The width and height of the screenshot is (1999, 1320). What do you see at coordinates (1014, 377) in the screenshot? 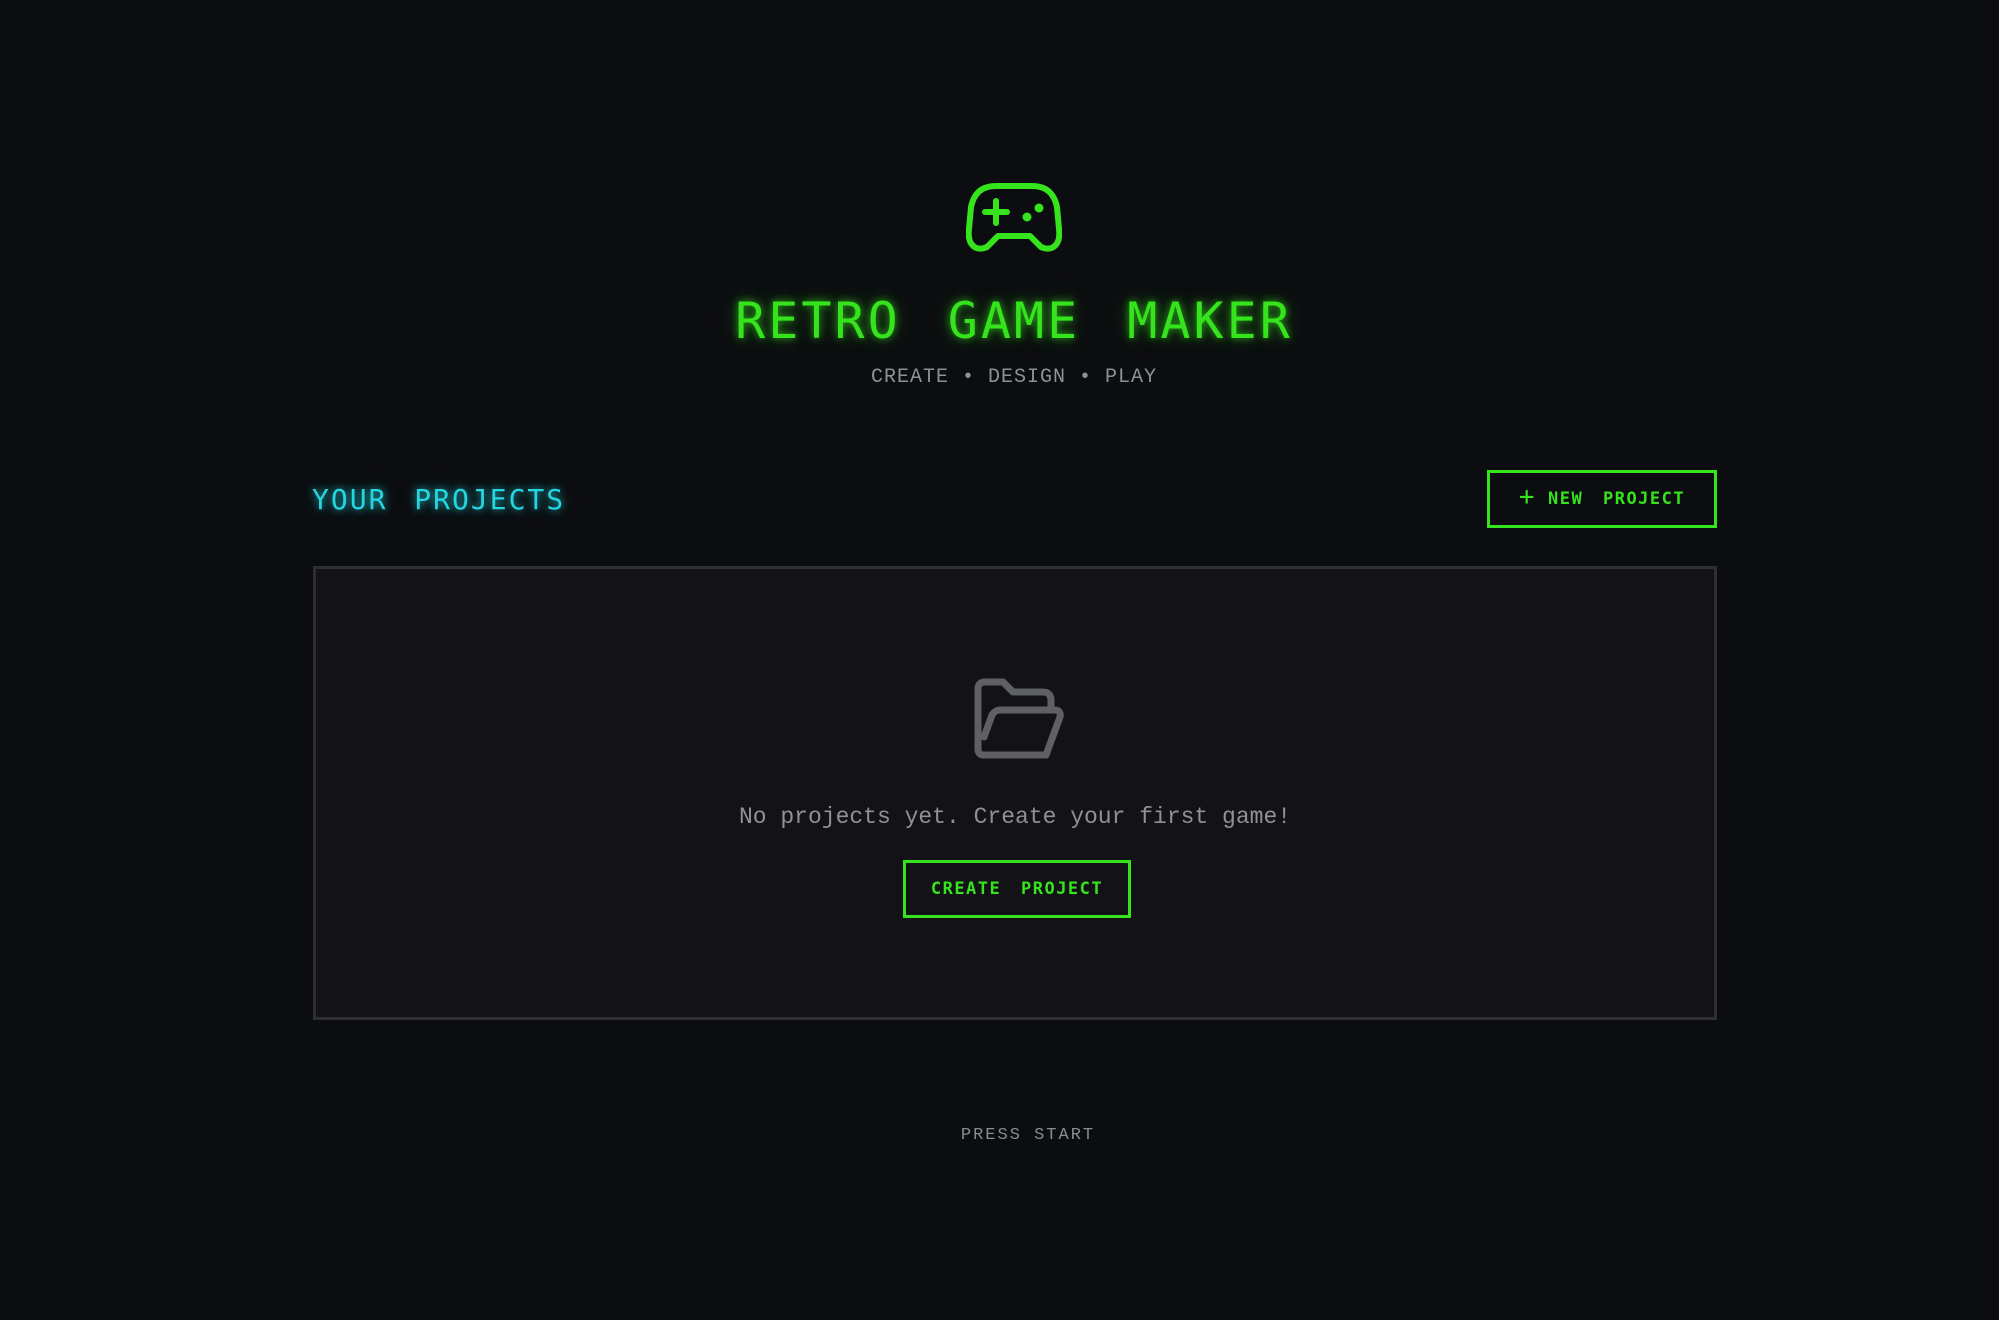
I see `app-subtitle: CREATE • DESIGN • PLAY` at bounding box center [1014, 377].